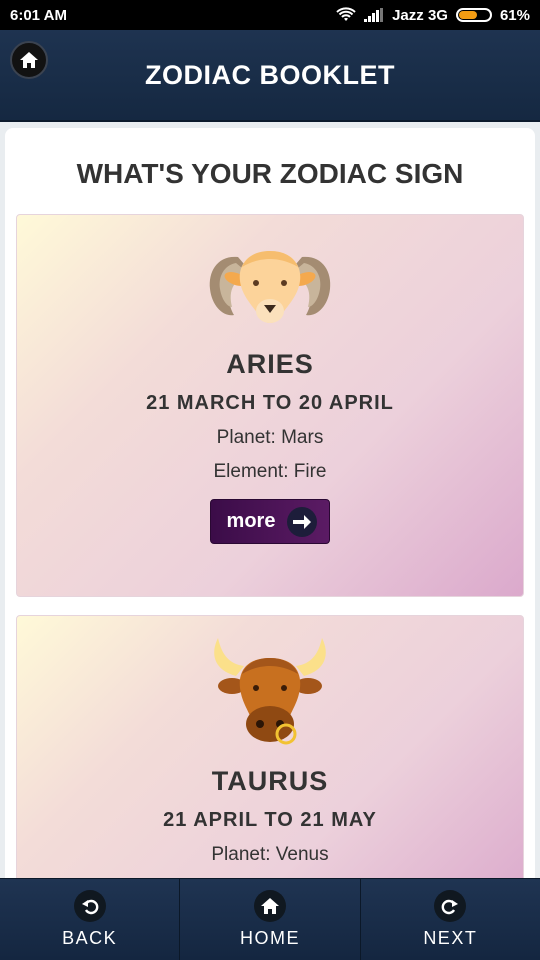 This screenshot has width=540, height=960. I want to click on nav-home-label: HOME, so click(269, 938).